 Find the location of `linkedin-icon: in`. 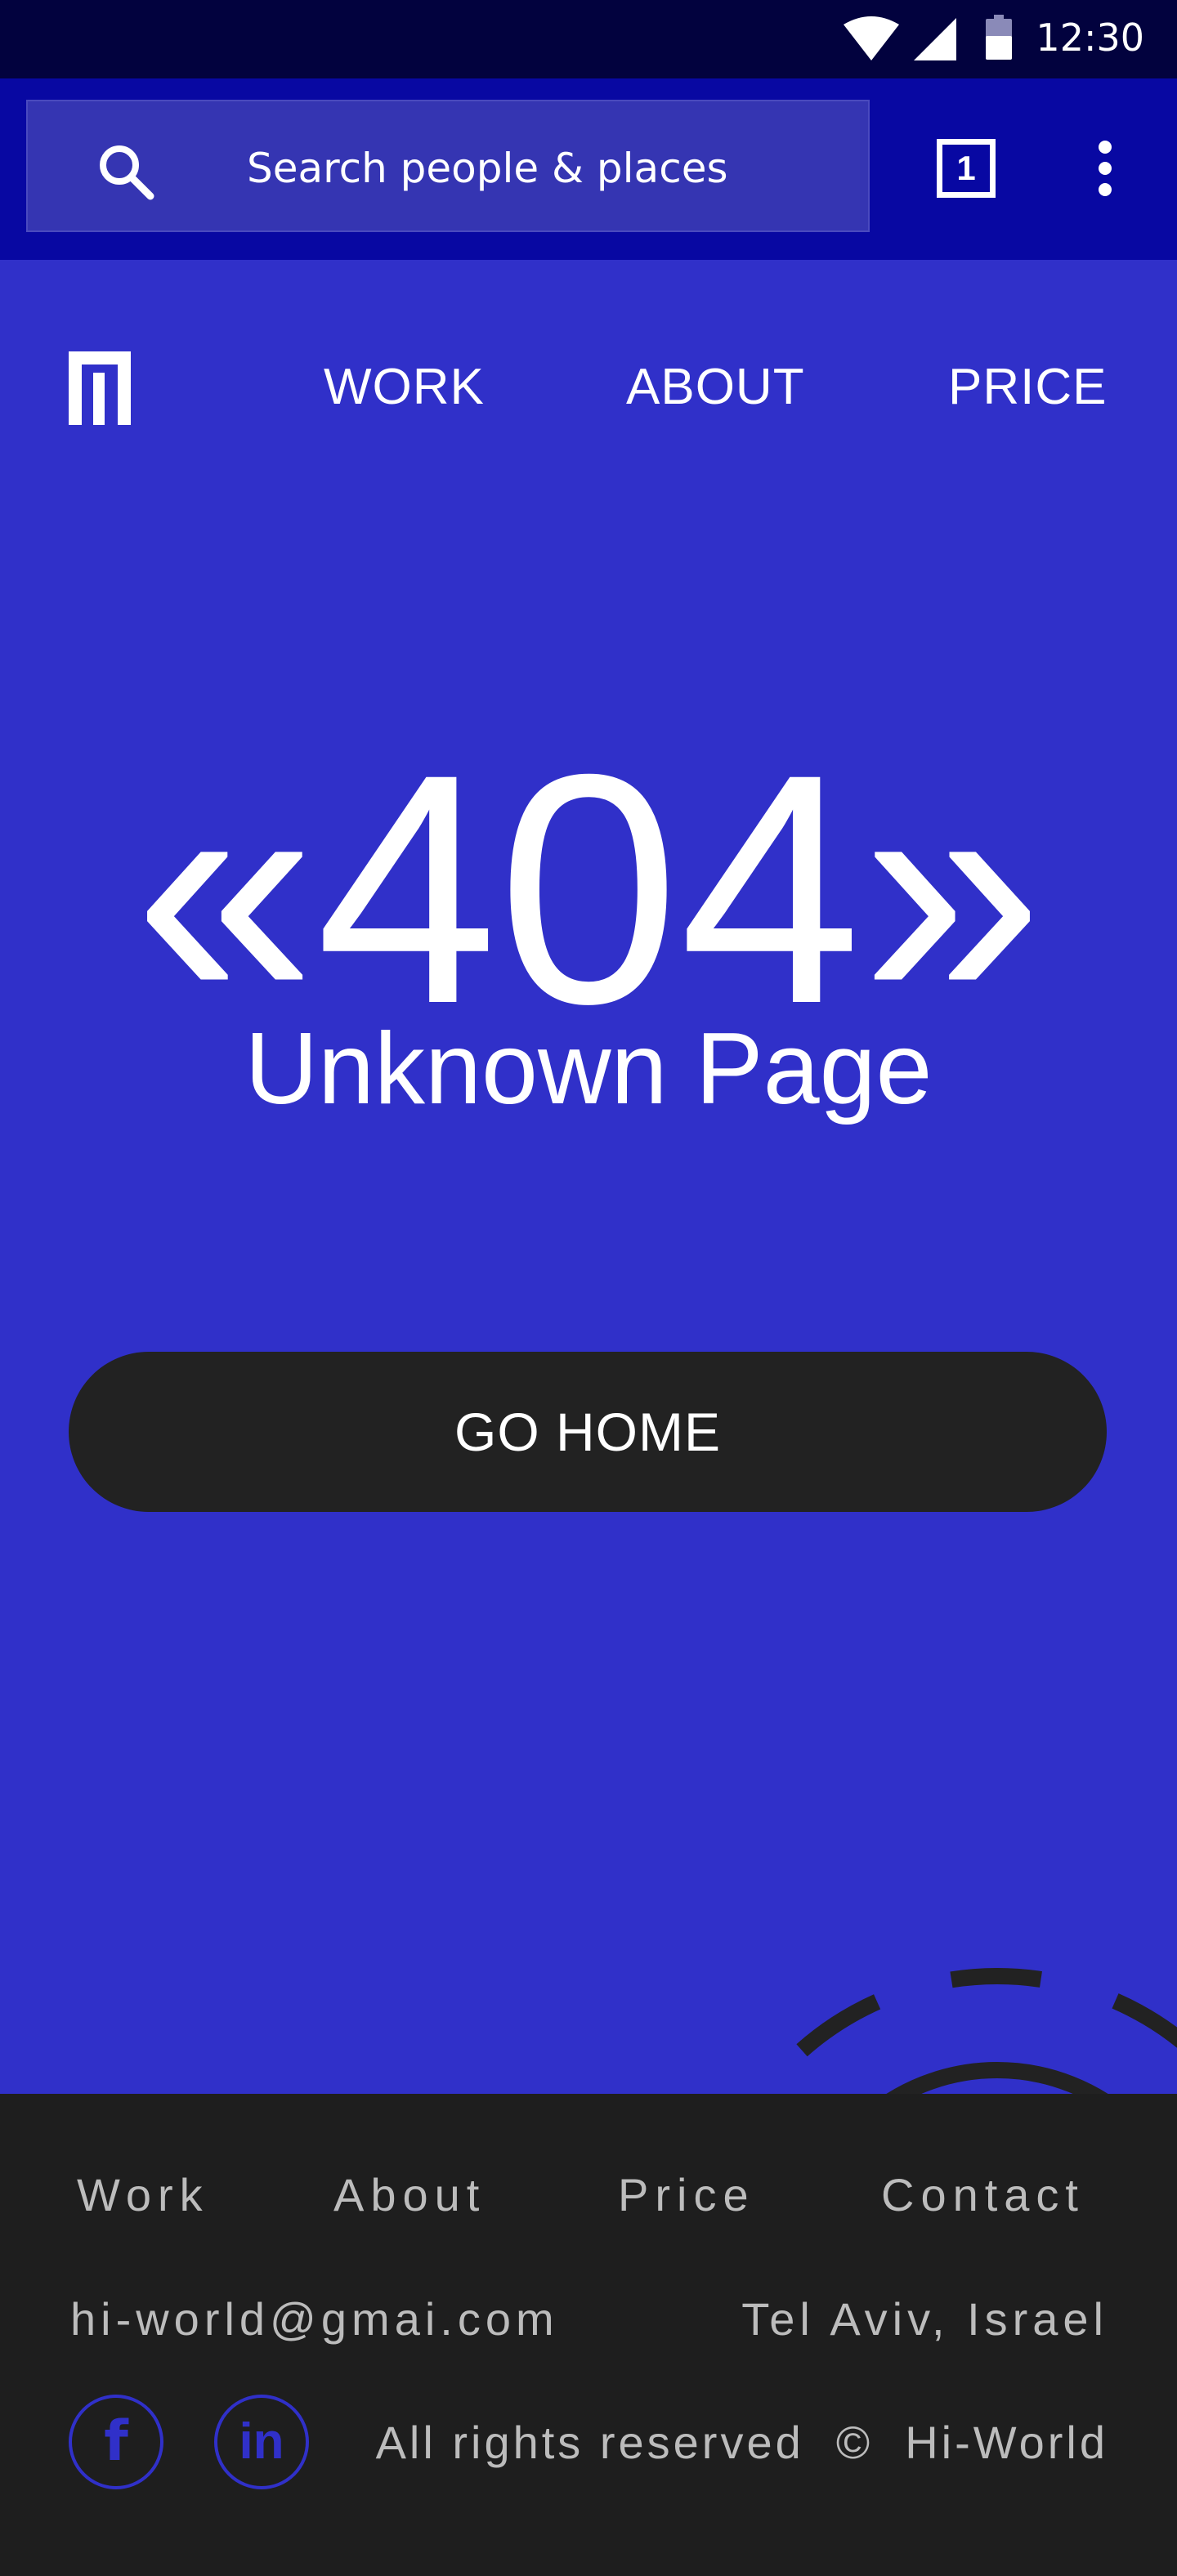

linkedin-icon: in is located at coordinates (261, 2442).